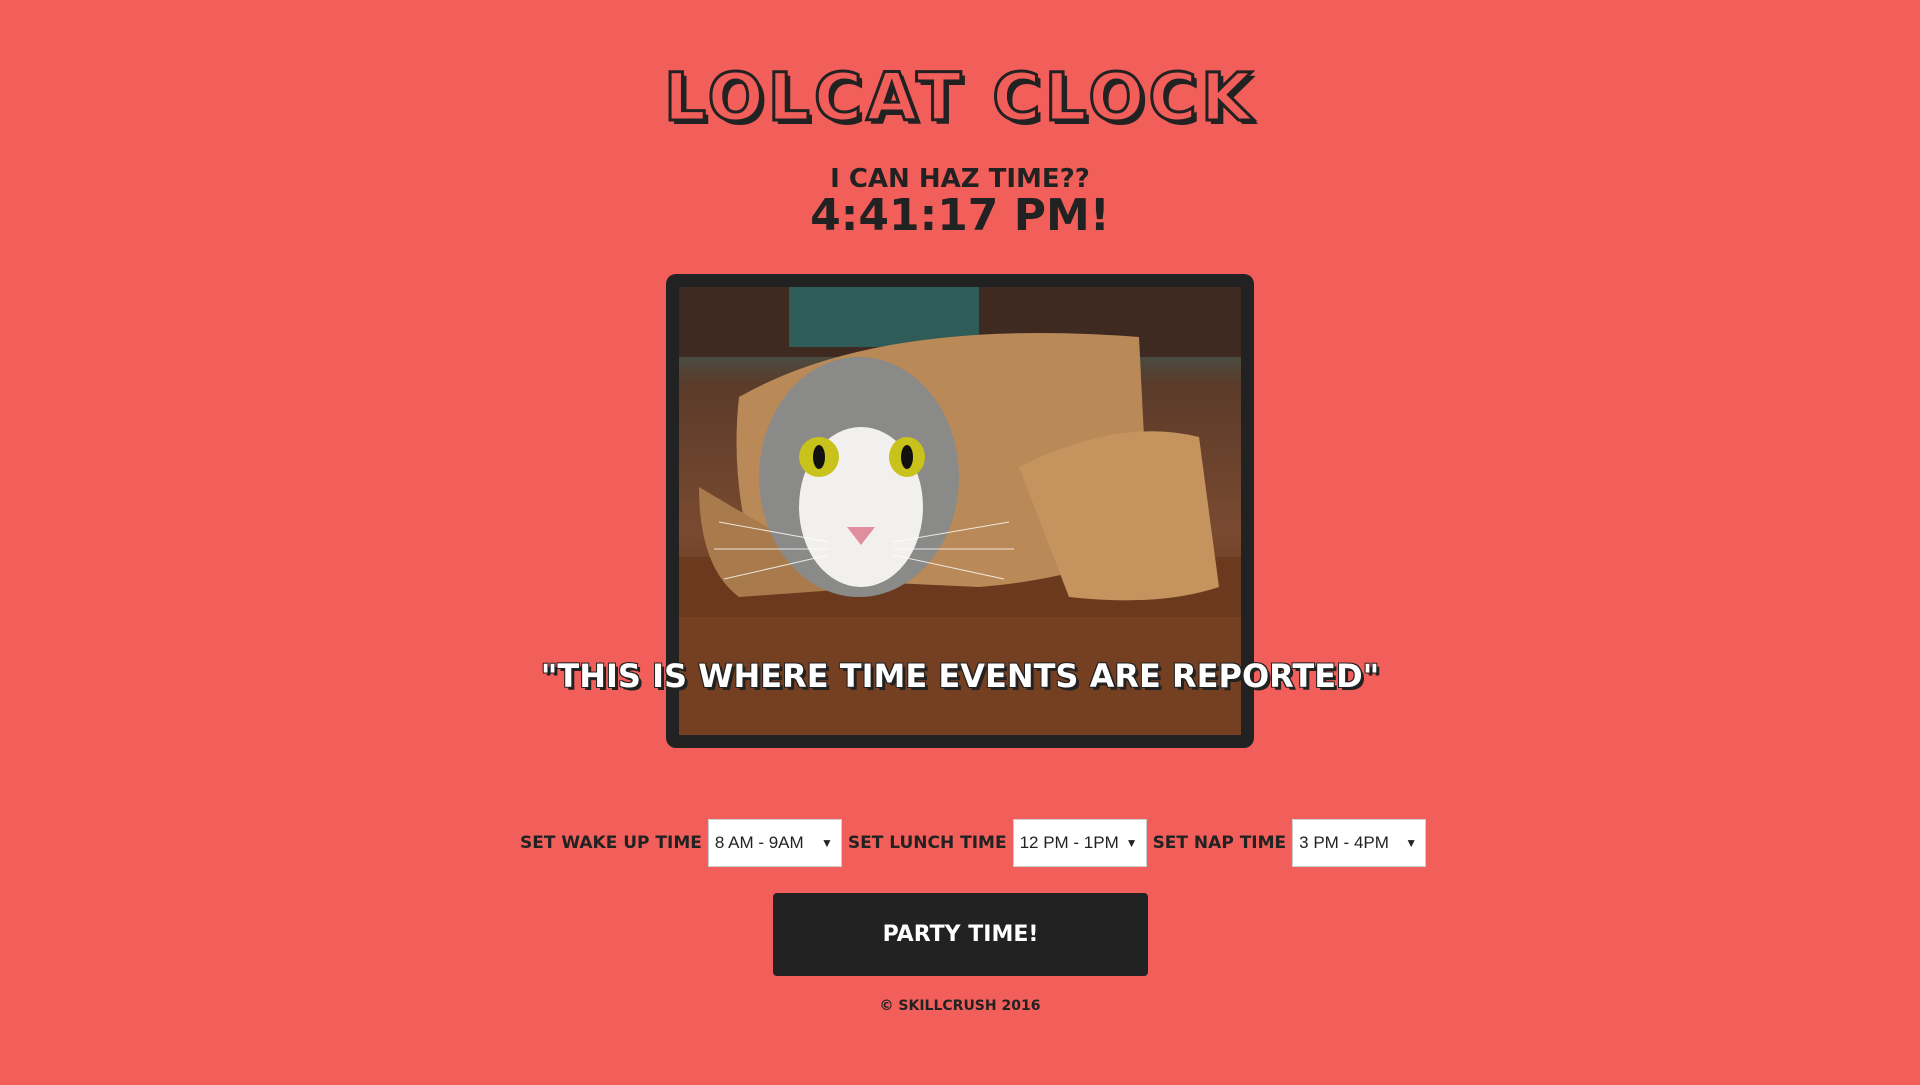 Image resolution: width=1920 pixels, height=1085 pixels. Describe the element at coordinates (960, 1006) in the screenshot. I see `footer-copyright: © SKILLCRUSH 2016` at that location.